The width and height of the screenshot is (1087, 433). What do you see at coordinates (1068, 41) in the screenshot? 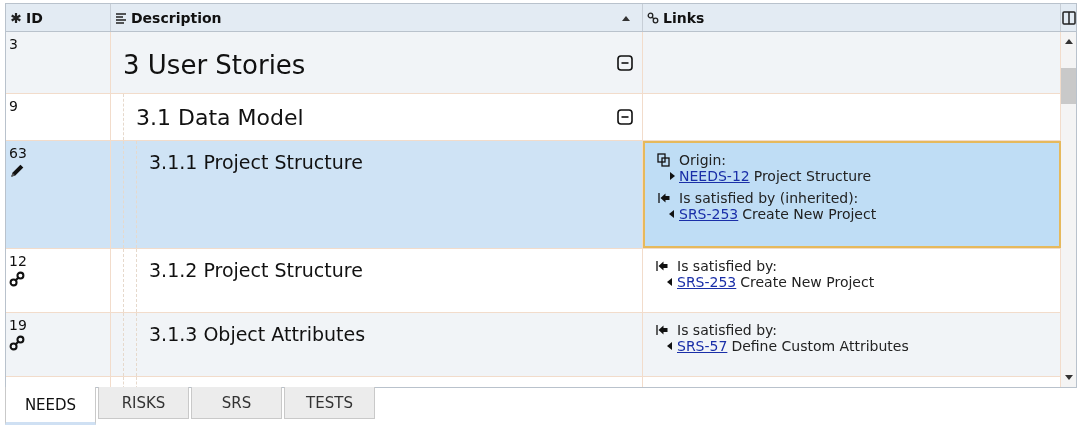
I see `scroll-up-icon` at bounding box center [1068, 41].